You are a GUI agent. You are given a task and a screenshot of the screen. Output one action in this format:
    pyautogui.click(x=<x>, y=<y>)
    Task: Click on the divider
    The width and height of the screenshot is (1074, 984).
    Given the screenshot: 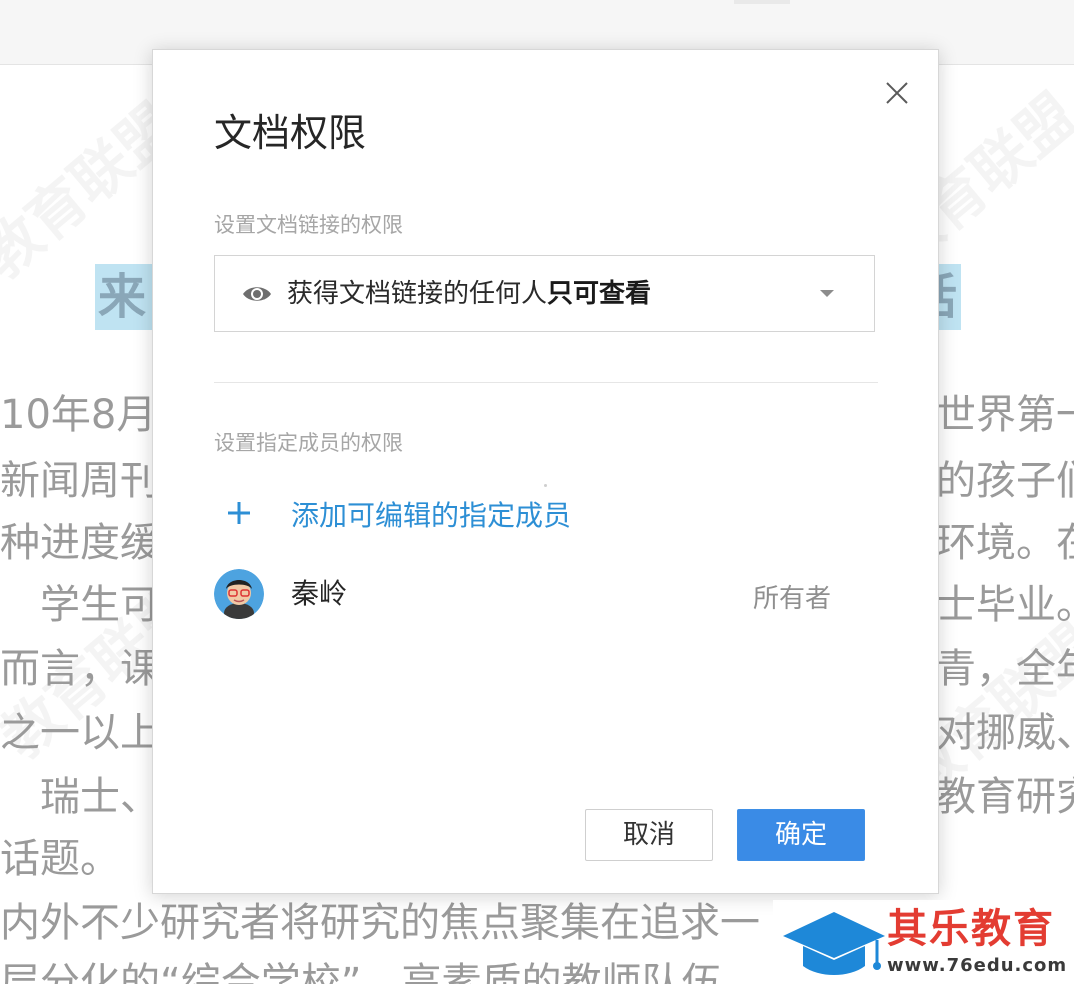 What is the action you would take?
    pyautogui.click(x=546, y=382)
    